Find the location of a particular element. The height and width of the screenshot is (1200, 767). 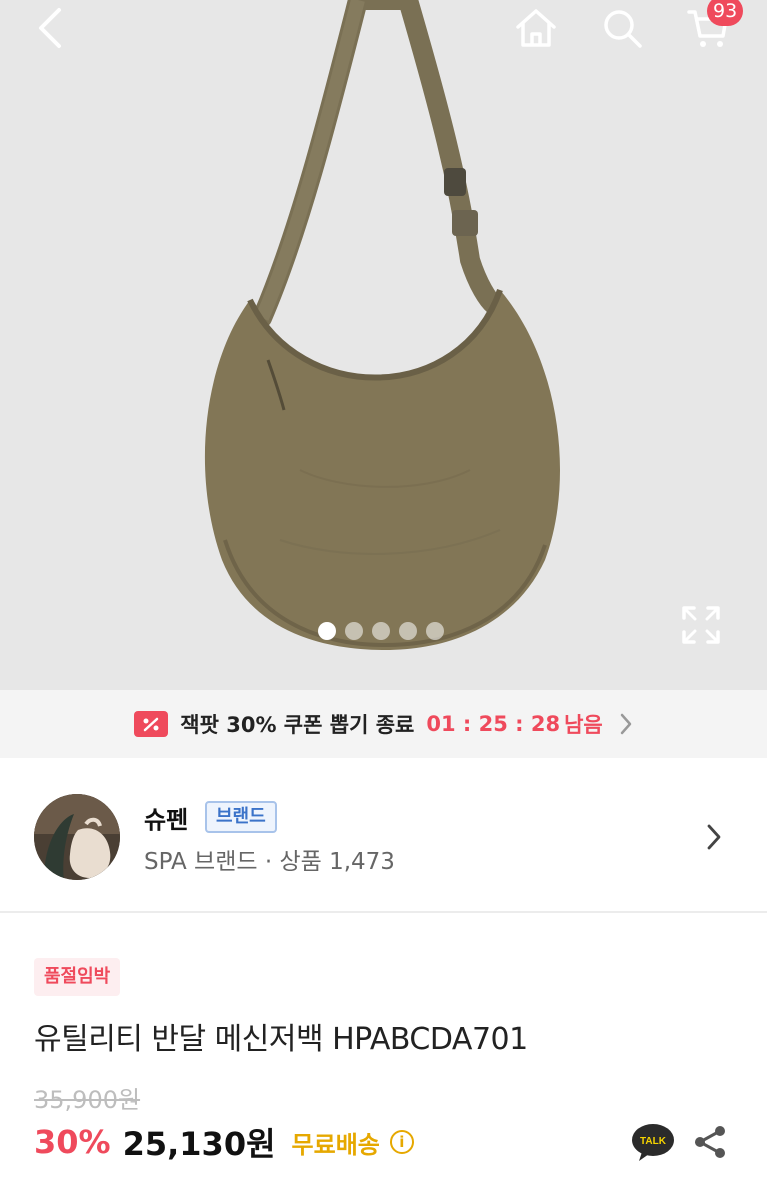

brand-avatar-image is located at coordinates (77, 837).